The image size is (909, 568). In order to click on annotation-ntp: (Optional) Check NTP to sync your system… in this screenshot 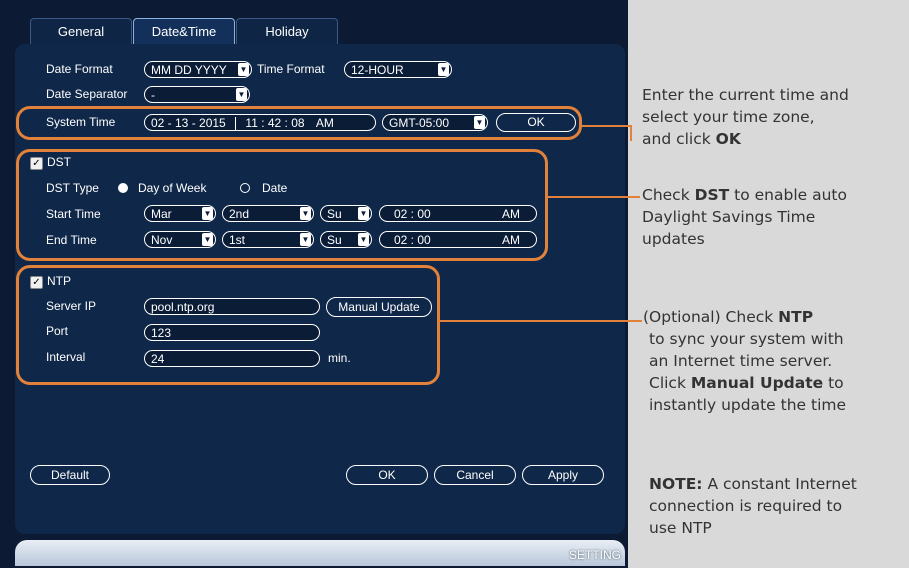, I will do `click(745, 361)`.